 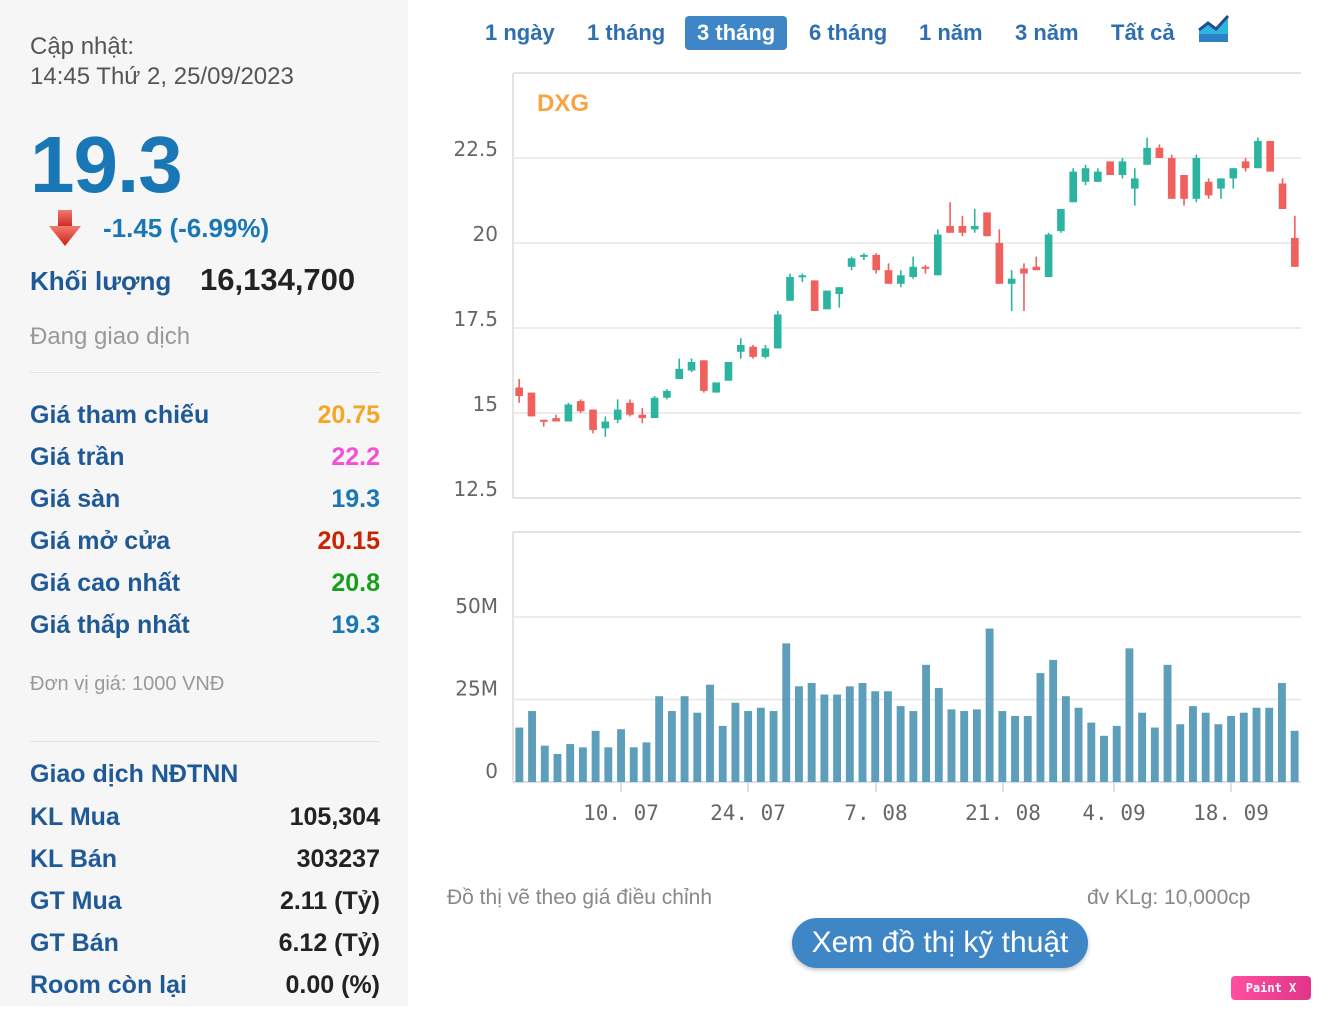 What do you see at coordinates (205, 901) in the screenshot?
I see `foreign-row: GT Mua 2.11 (Tỷ)` at bounding box center [205, 901].